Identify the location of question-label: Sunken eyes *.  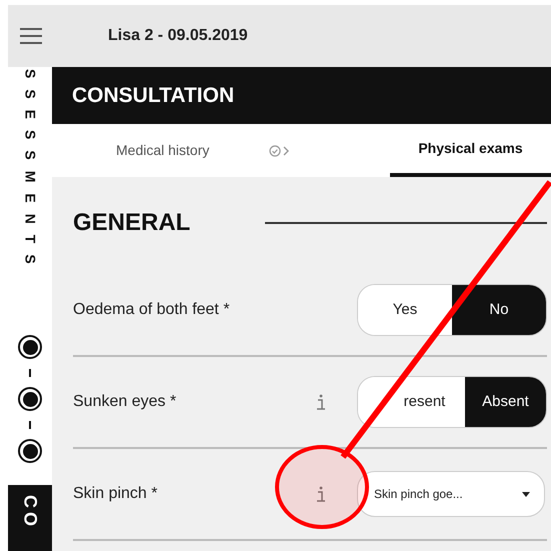
(125, 402).